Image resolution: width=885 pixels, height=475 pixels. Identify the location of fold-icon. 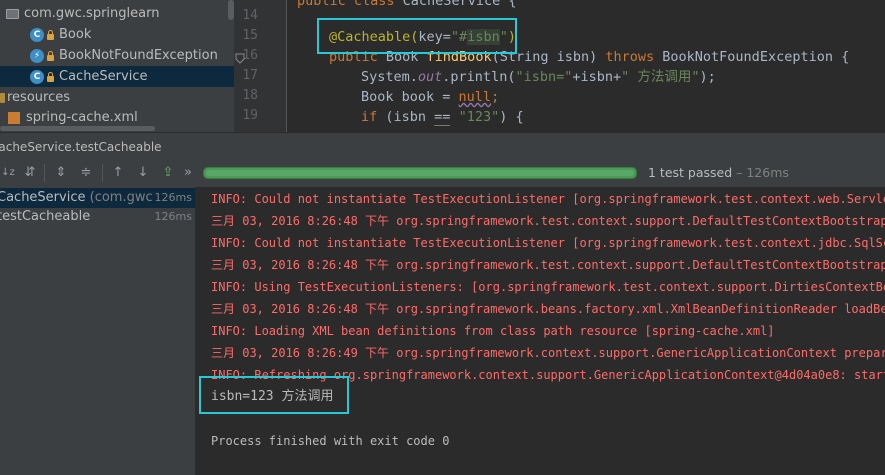
(240, 58).